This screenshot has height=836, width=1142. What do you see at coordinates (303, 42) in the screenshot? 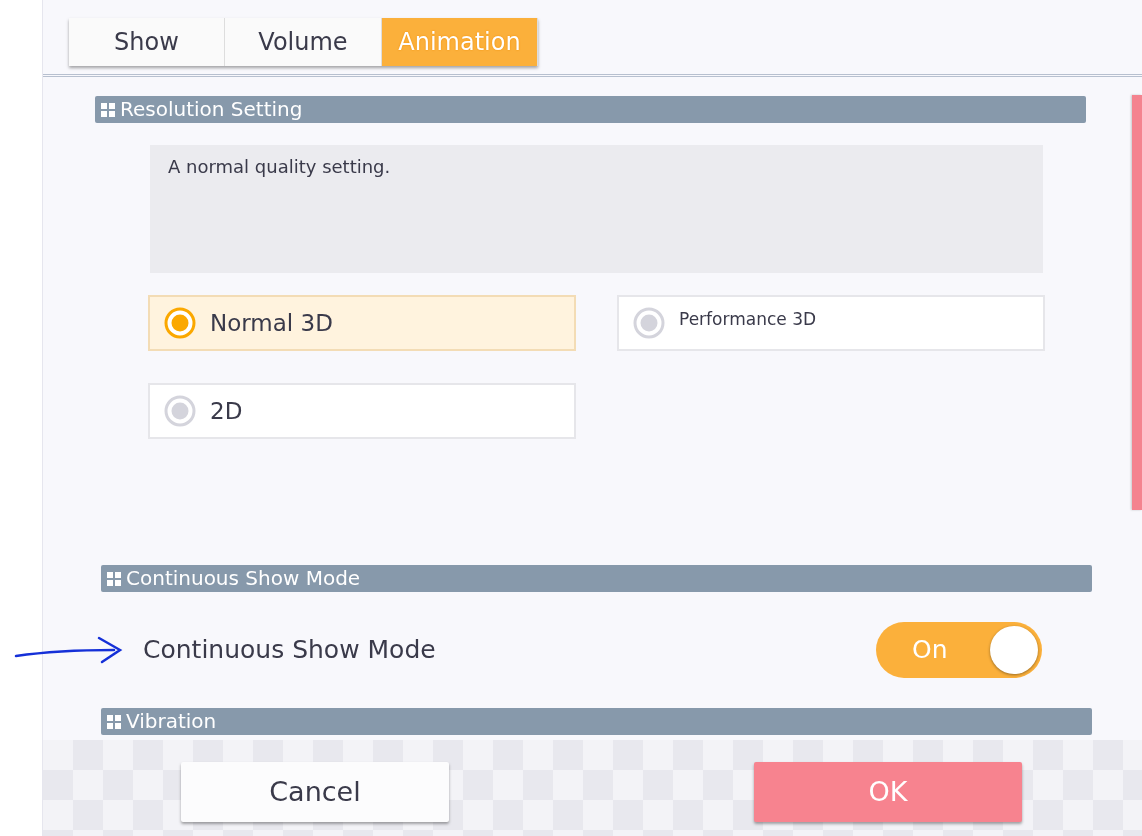
I see `tab: Volume` at bounding box center [303, 42].